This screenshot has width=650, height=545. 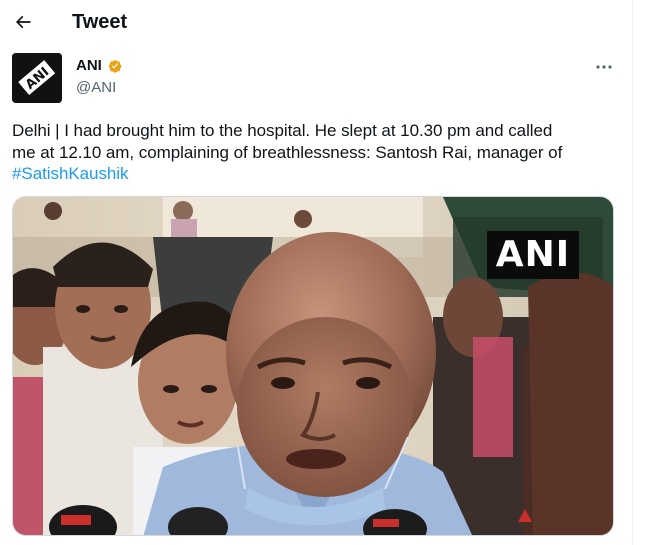 What do you see at coordinates (115, 66) in the screenshot?
I see `verified-badge-icon` at bounding box center [115, 66].